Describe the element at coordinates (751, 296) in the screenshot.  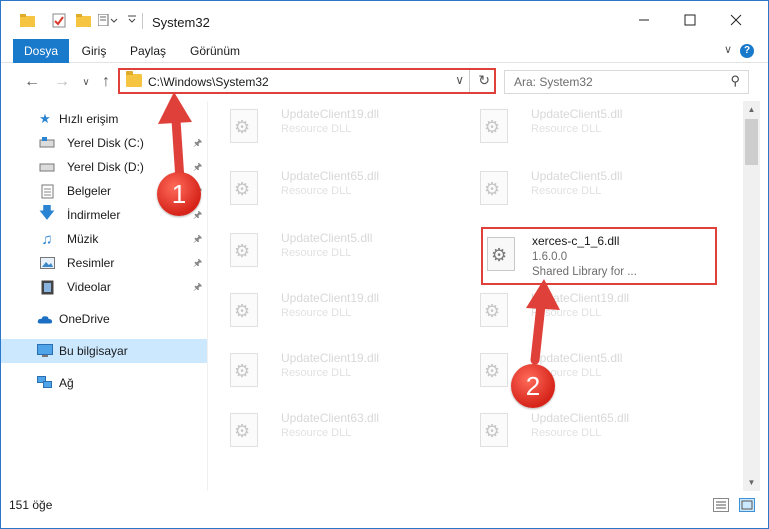
I see `vertical-scrollbar: ▲ ▼` at that location.